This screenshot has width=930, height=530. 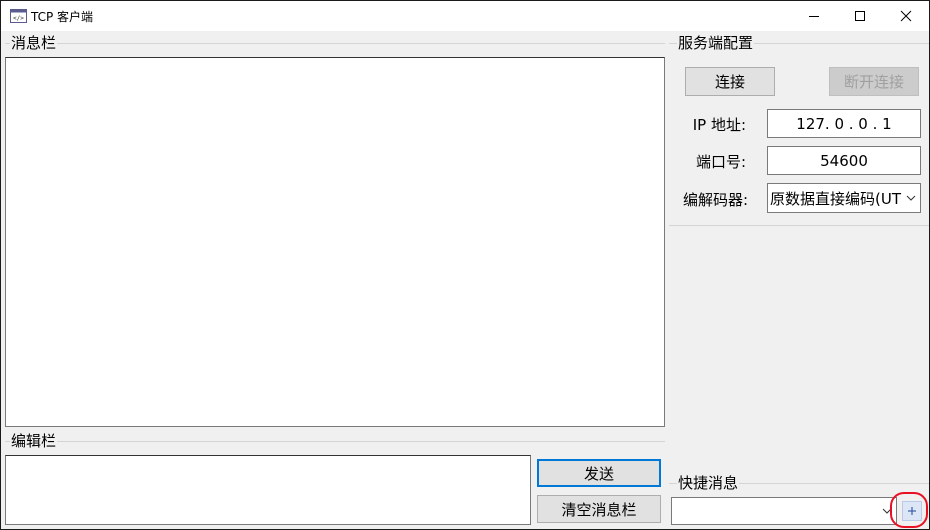 What do you see at coordinates (844, 123) in the screenshot?
I see `ip-address-field: 127. 0 . 0 . 1` at bounding box center [844, 123].